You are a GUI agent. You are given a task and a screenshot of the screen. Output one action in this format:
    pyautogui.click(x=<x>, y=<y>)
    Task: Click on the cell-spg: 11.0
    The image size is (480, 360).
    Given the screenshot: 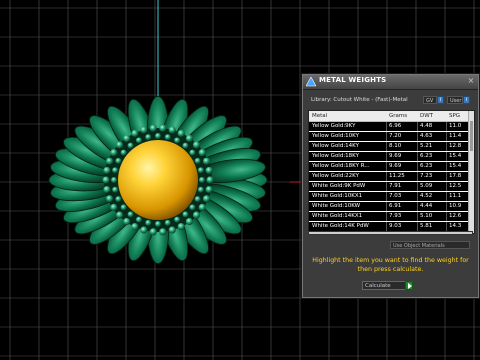 What is the action you would take?
    pyautogui.click(x=455, y=126)
    